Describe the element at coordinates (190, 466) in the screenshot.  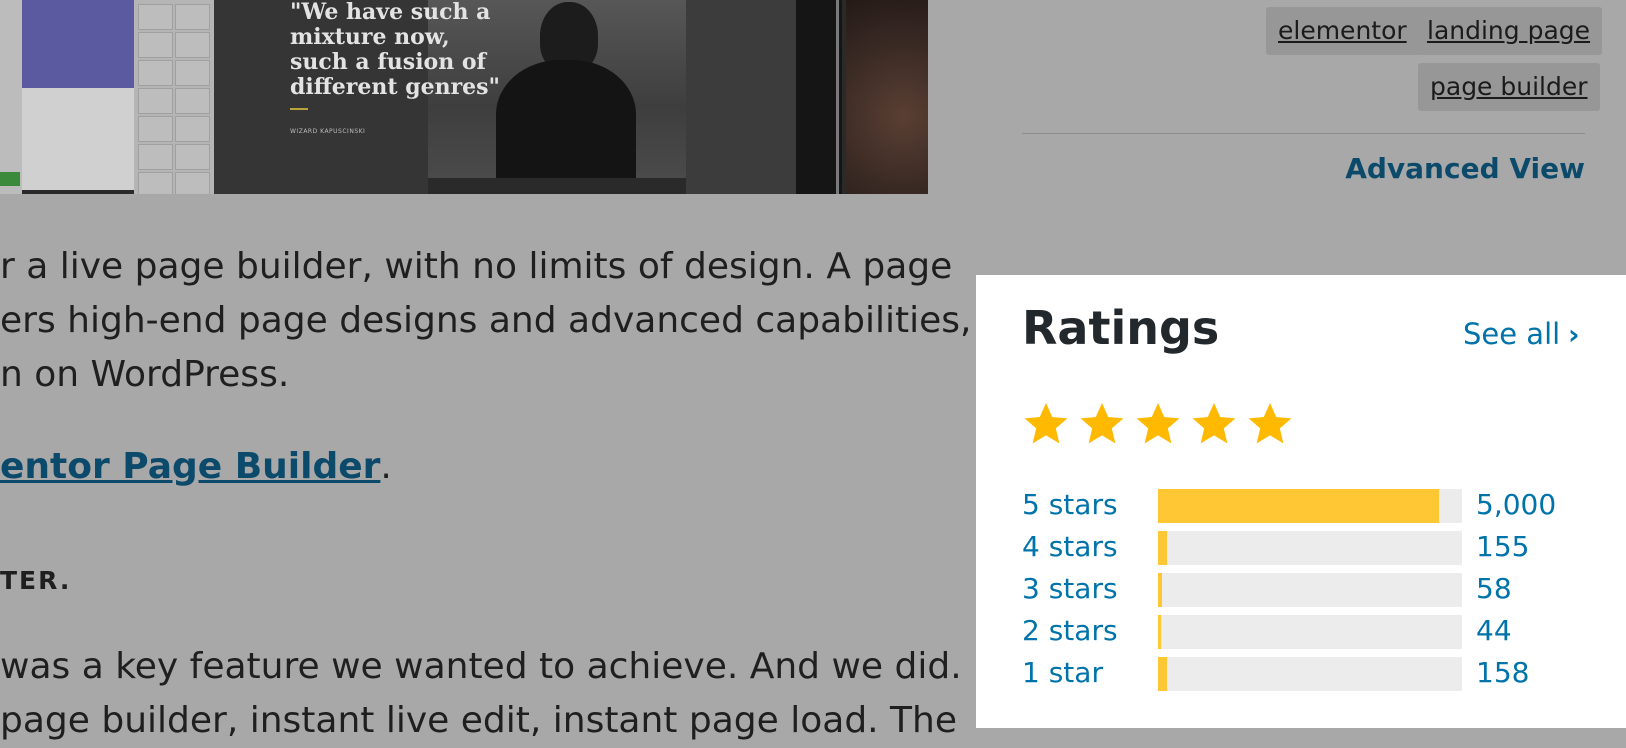
I see `elementor-page-builder-link: entor Page Builder` at that location.